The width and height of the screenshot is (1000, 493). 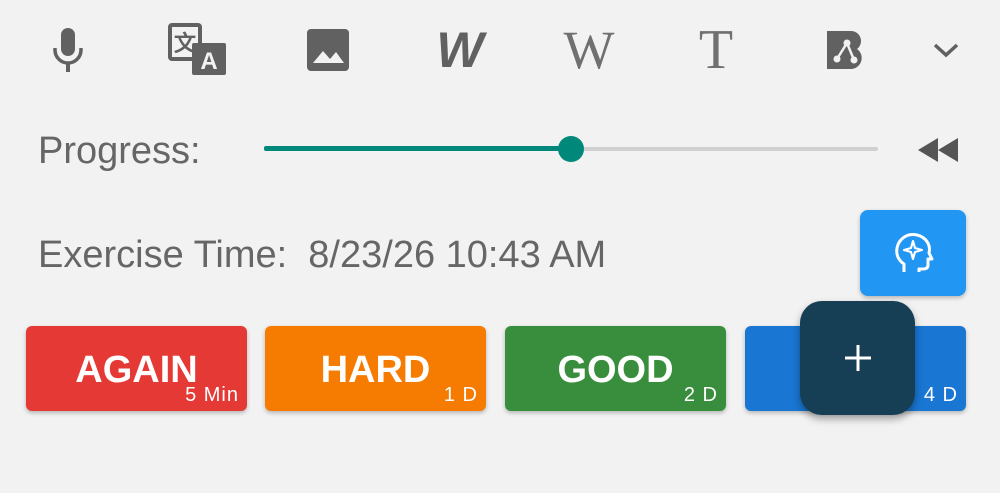 I want to click on bold-w-glyph: W, so click(x=459, y=50).